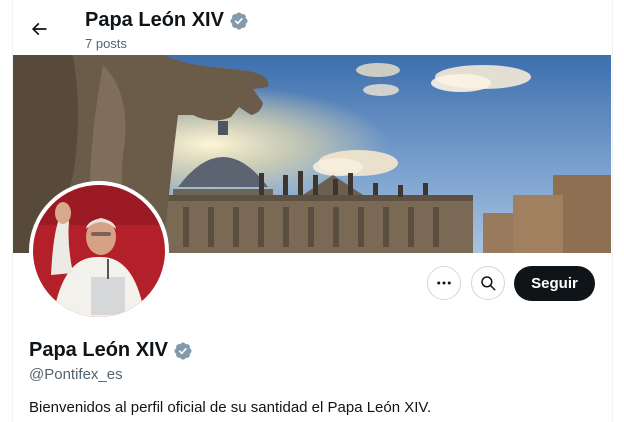 The image size is (624, 422). What do you see at coordinates (98, 350) in the screenshot?
I see `profile-name-text: Papa León XIV` at bounding box center [98, 350].